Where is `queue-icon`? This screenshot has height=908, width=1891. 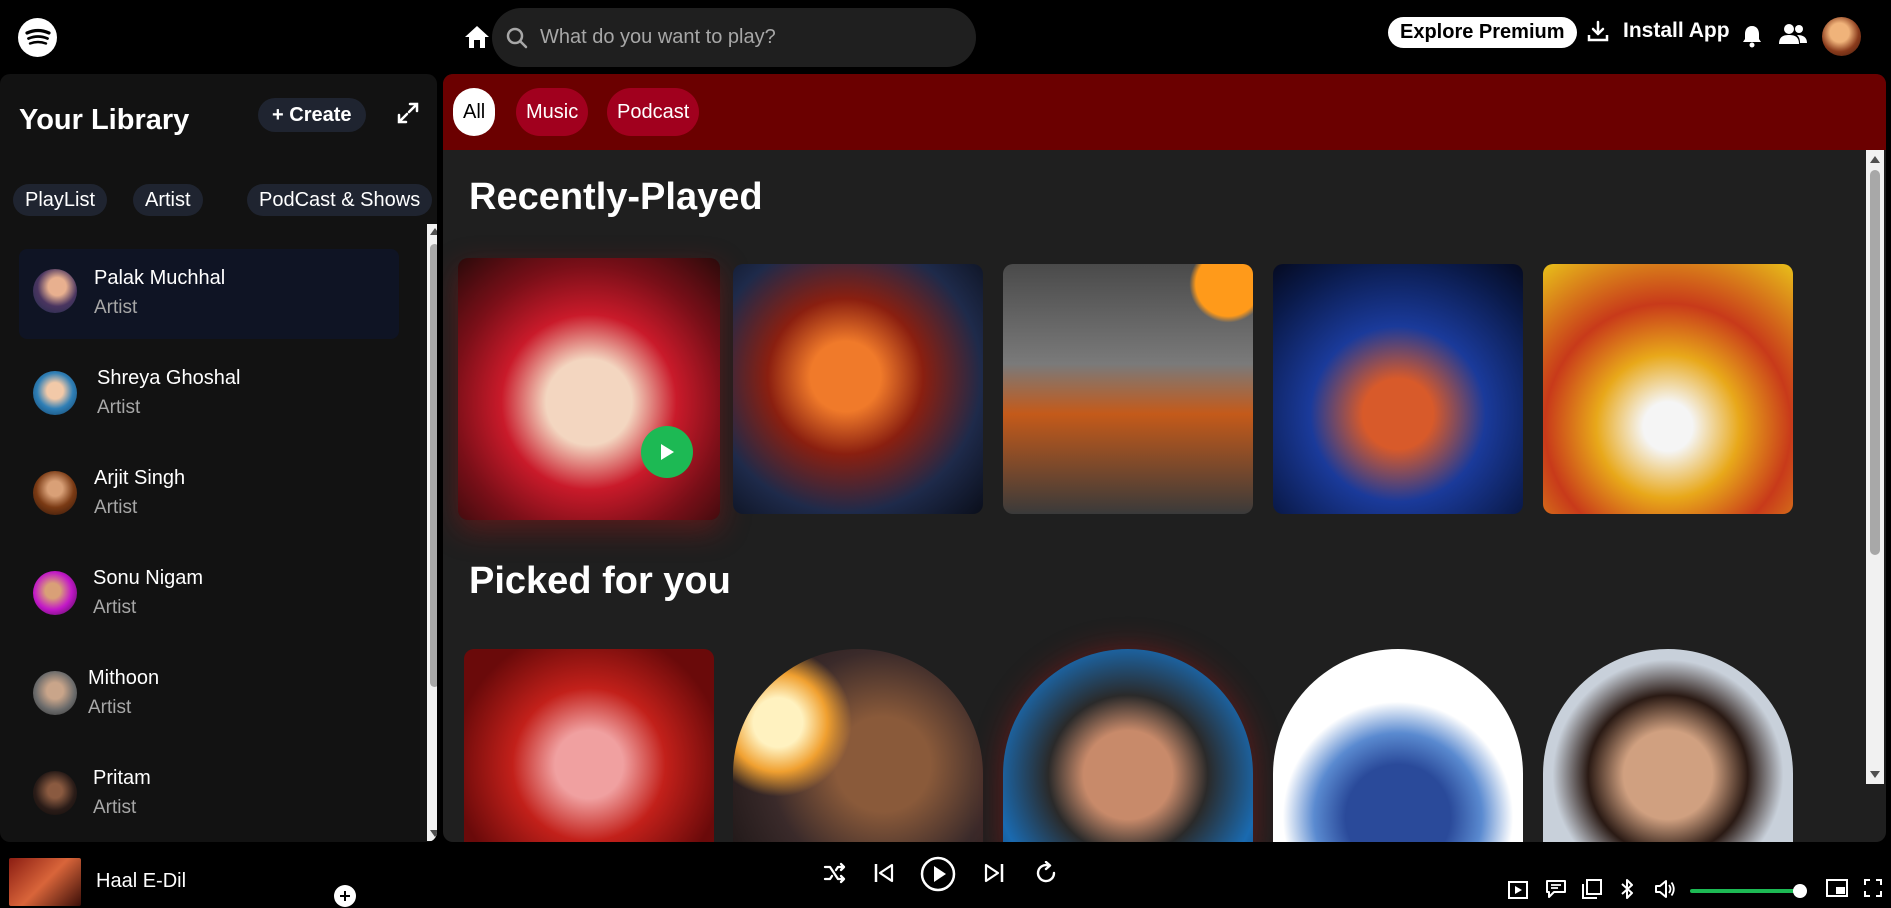
queue-icon is located at coordinates (1592, 891).